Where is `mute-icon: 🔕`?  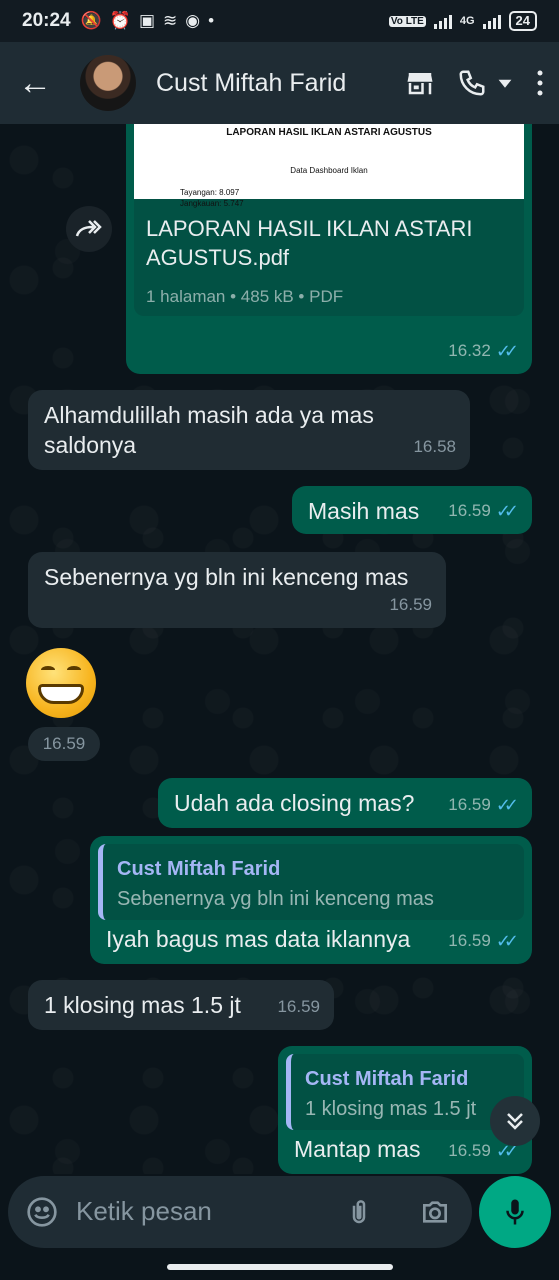 mute-icon: 🔕 is located at coordinates (91, 20).